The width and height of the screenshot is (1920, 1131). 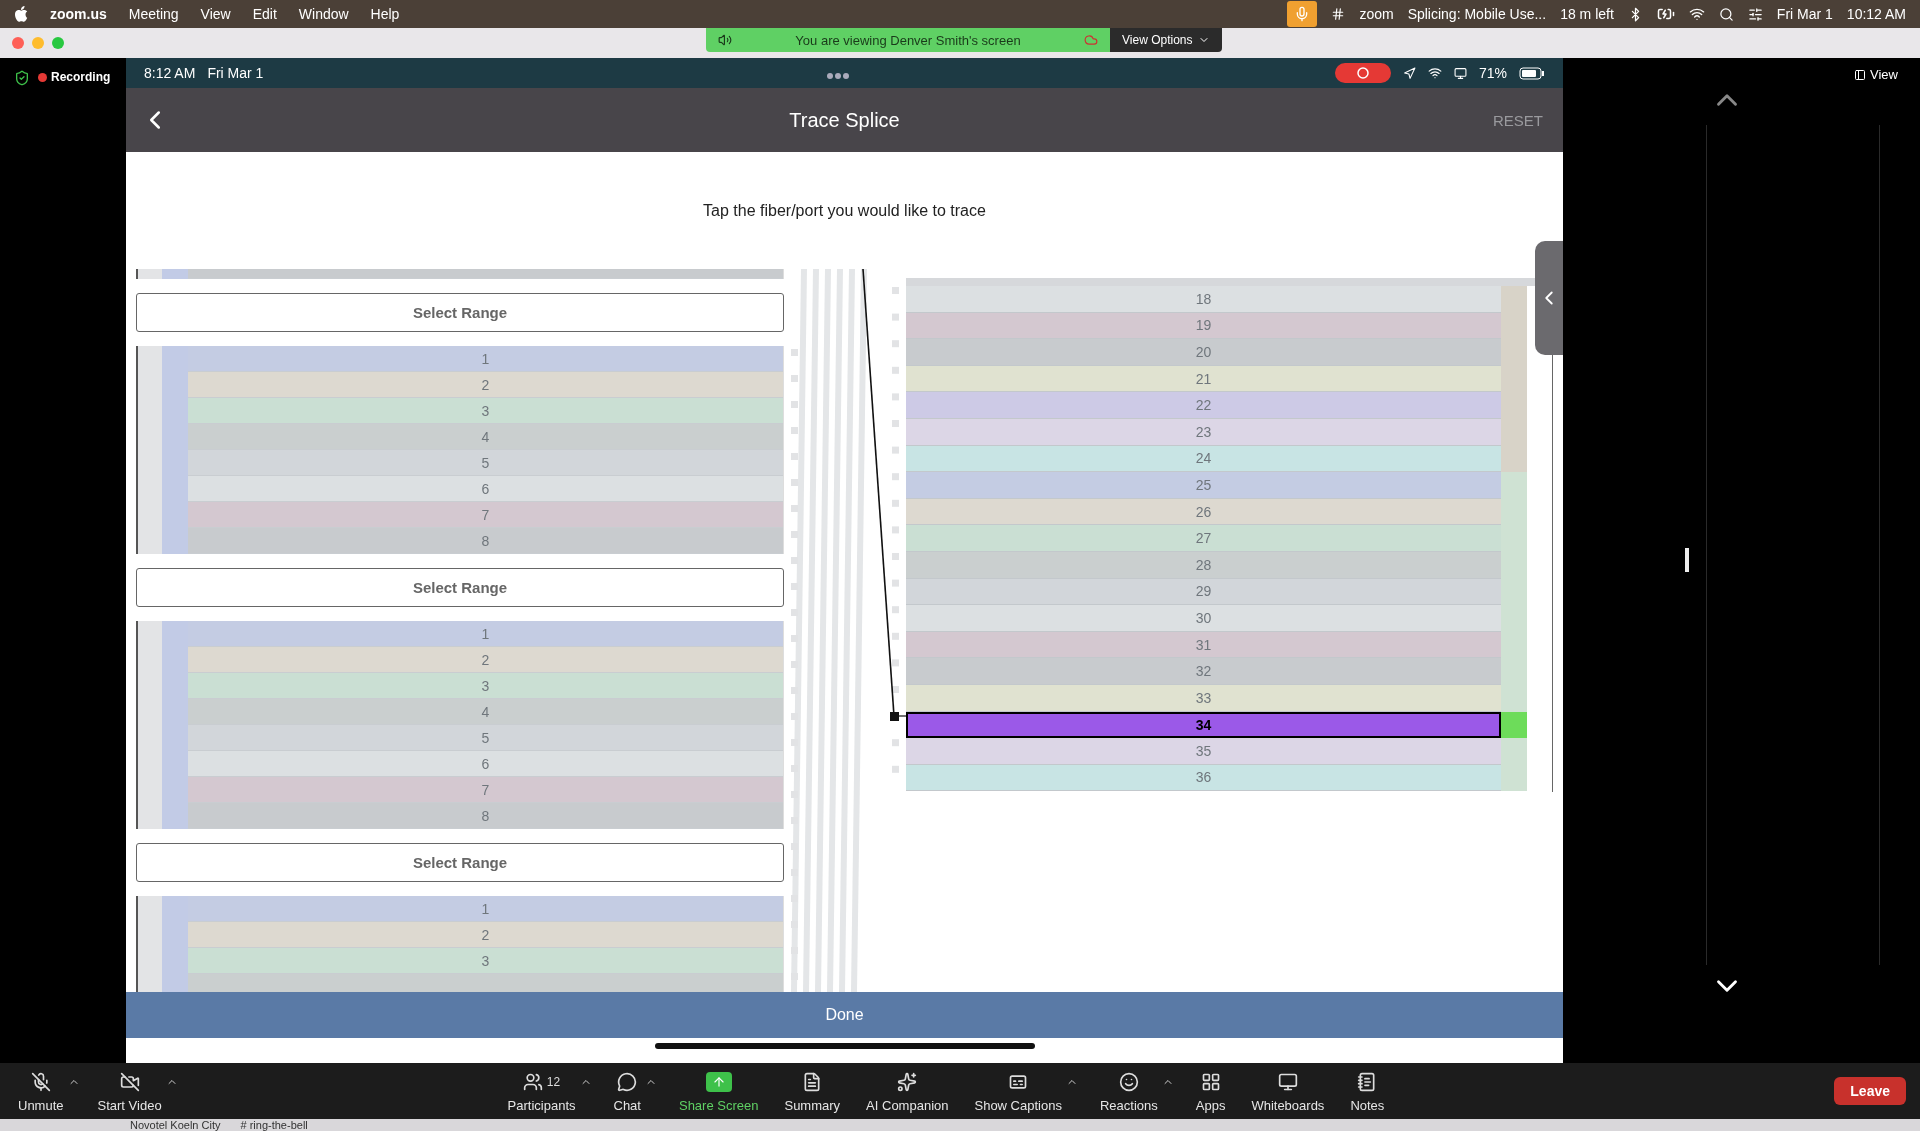 What do you see at coordinates (1203, 459) in the screenshot?
I see `fiber-row: 24` at bounding box center [1203, 459].